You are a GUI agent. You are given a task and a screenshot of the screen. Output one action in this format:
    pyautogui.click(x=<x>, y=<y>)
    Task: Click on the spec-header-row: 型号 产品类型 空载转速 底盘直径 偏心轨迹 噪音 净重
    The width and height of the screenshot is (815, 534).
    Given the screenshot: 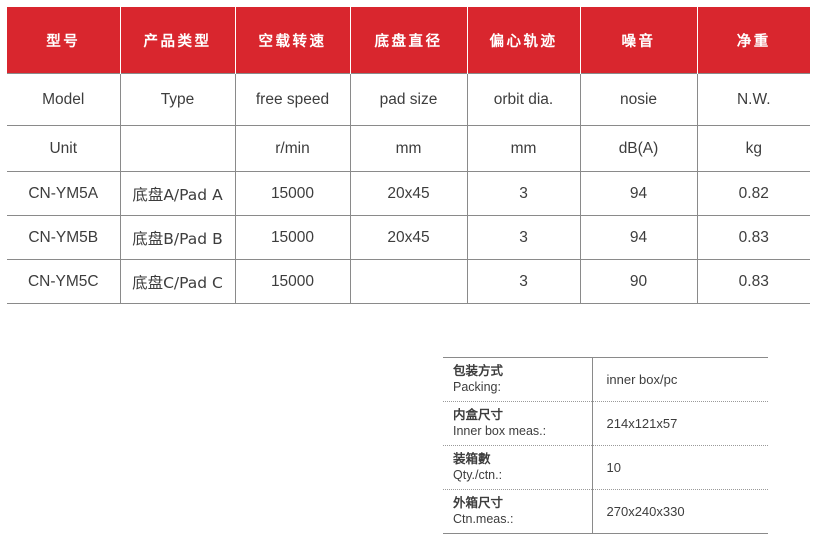 What is the action you would take?
    pyautogui.click(x=408, y=40)
    